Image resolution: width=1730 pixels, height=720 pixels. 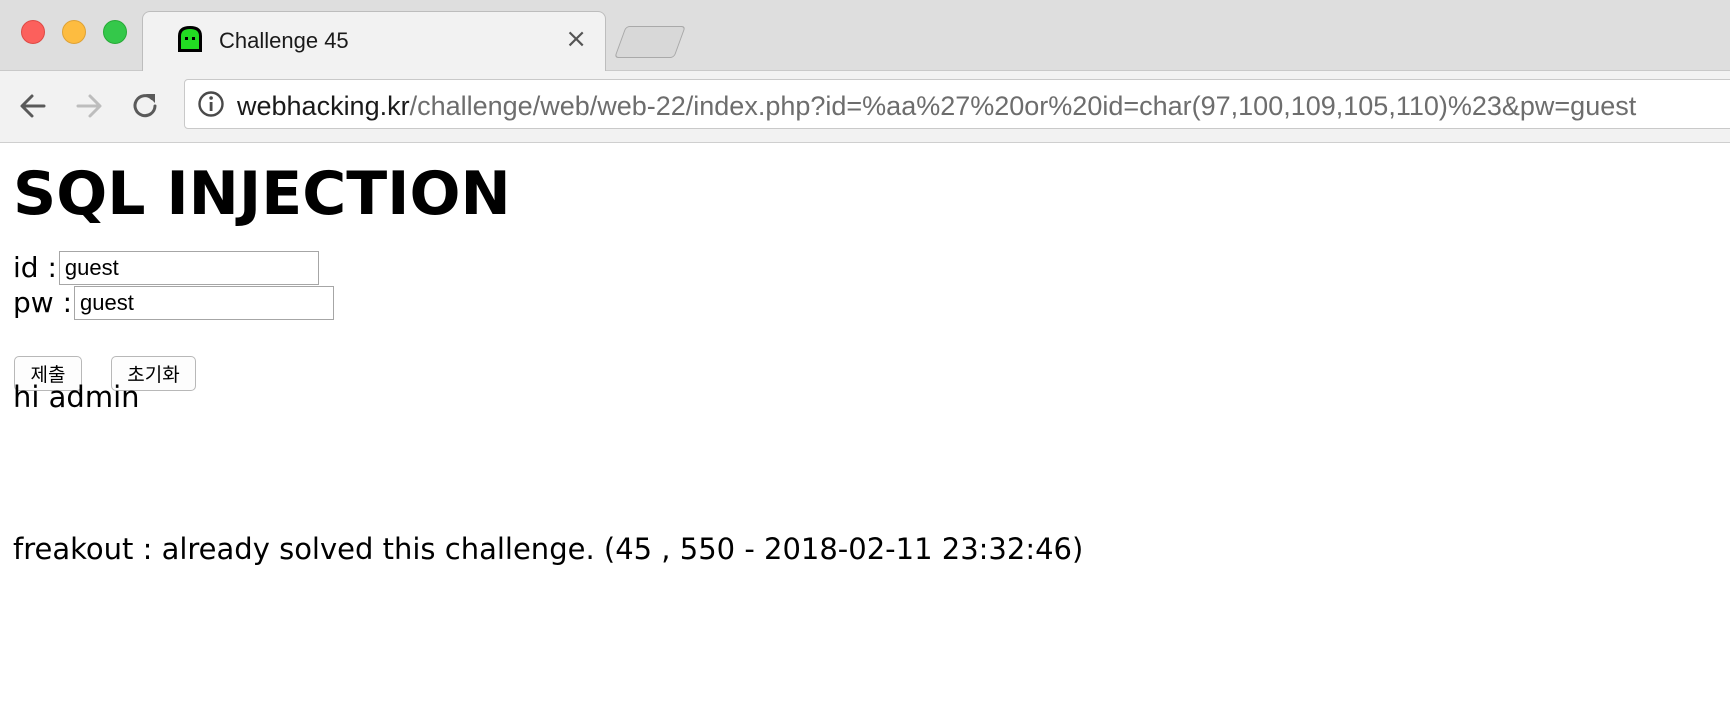 What do you see at coordinates (115, 32) in the screenshot?
I see `window-zoom-button` at bounding box center [115, 32].